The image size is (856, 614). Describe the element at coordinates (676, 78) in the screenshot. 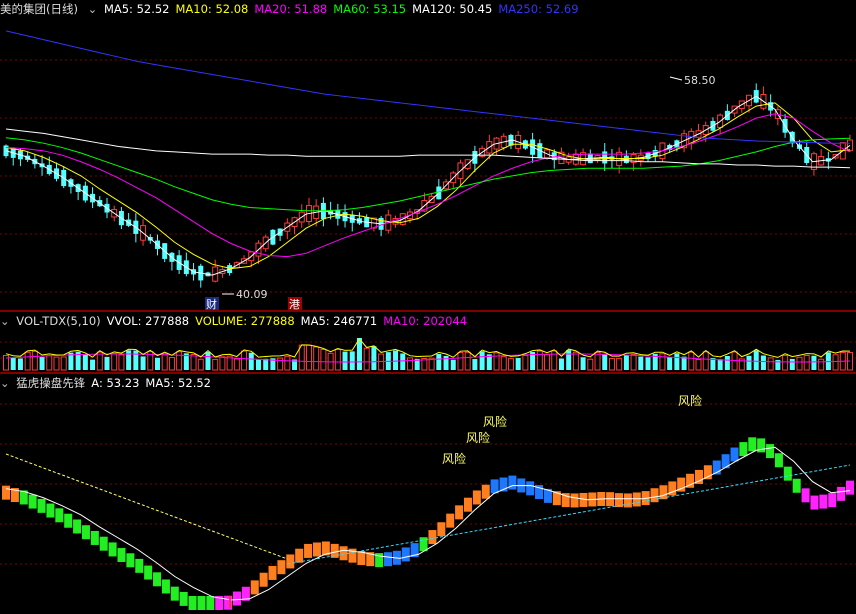

I see `high-pointer` at that location.